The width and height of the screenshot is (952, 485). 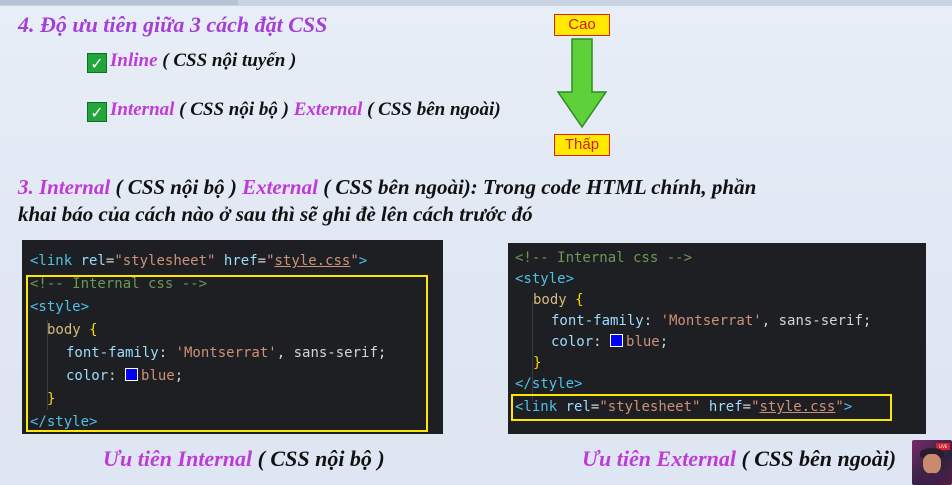 I want to click on section3-internal-note: ( CSS nội bộ ), so click(x=176, y=187).